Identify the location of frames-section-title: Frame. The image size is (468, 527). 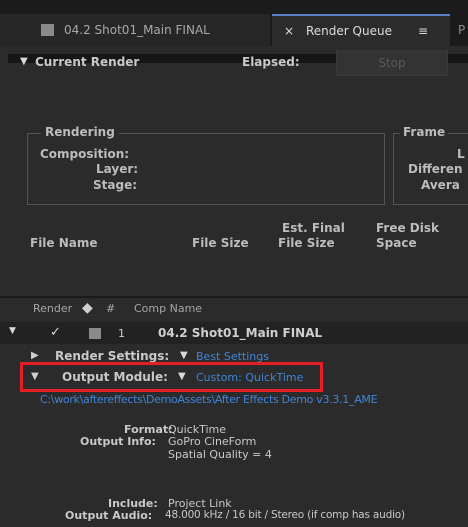
(424, 132).